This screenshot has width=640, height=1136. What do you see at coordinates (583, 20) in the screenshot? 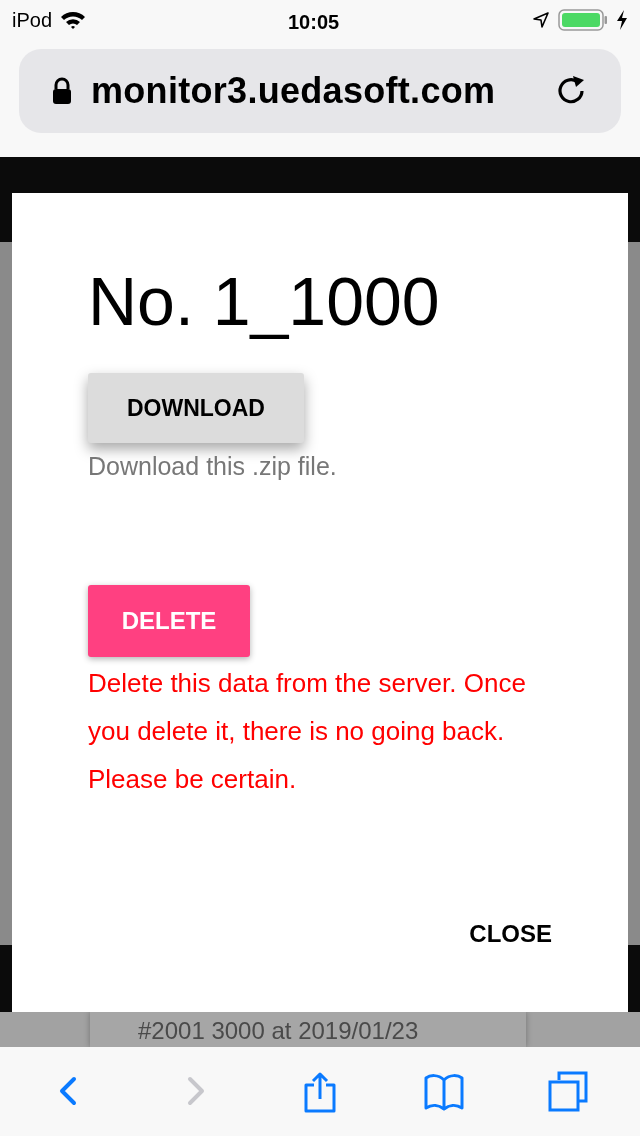
I see `battery-icon` at bounding box center [583, 20].